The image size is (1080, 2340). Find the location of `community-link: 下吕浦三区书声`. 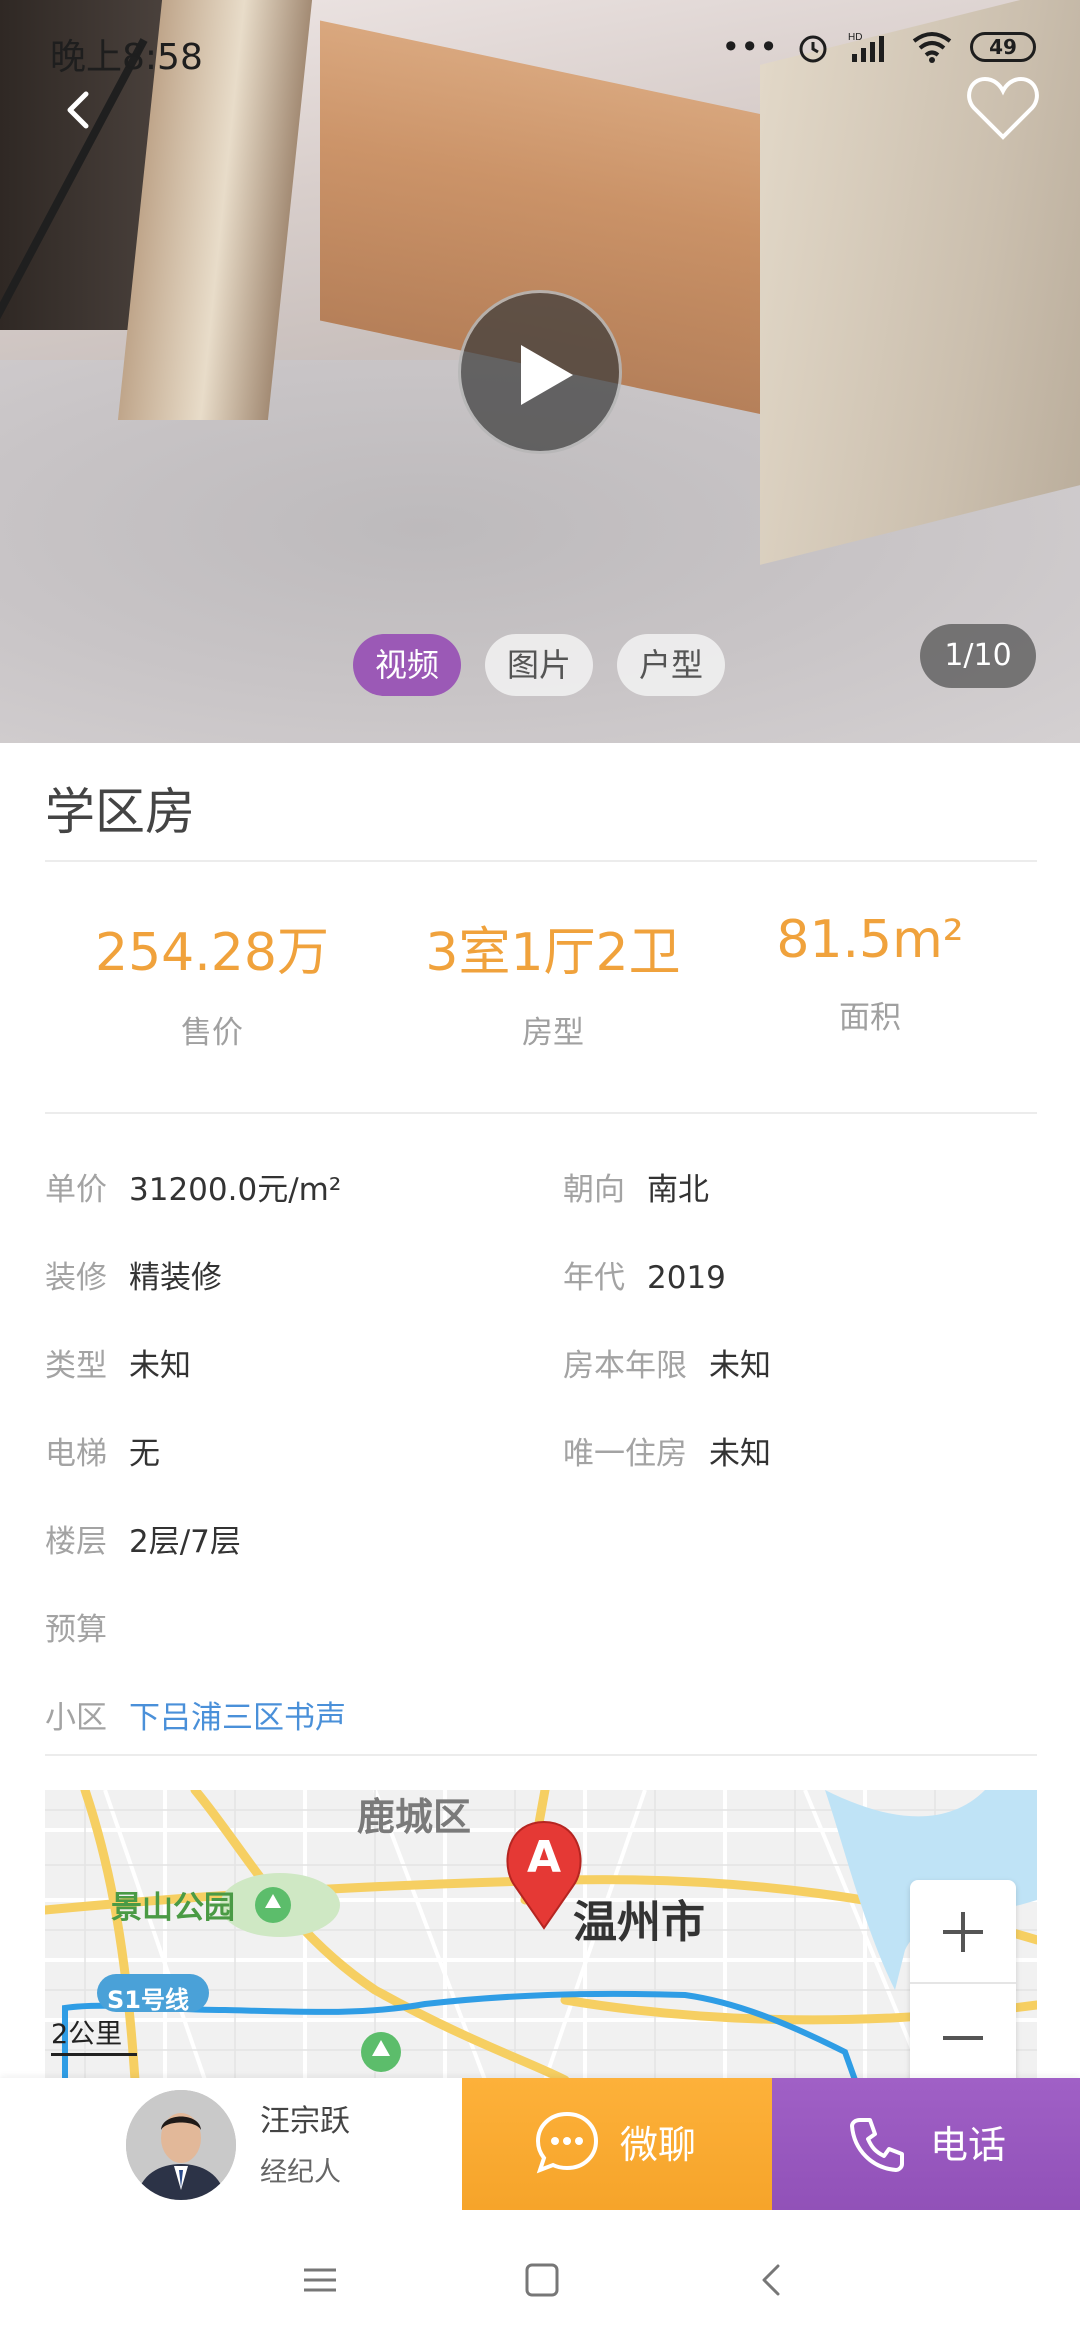

community-link: 下吕浦三区书声 is located at coordinates (237, 1718).